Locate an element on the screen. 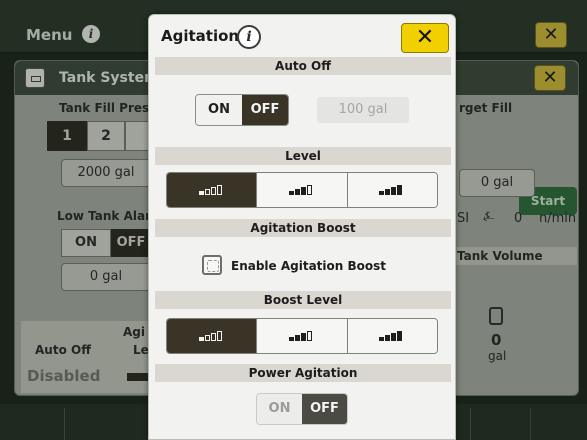  level-column-label: Le is located at coordinates (141, 350).